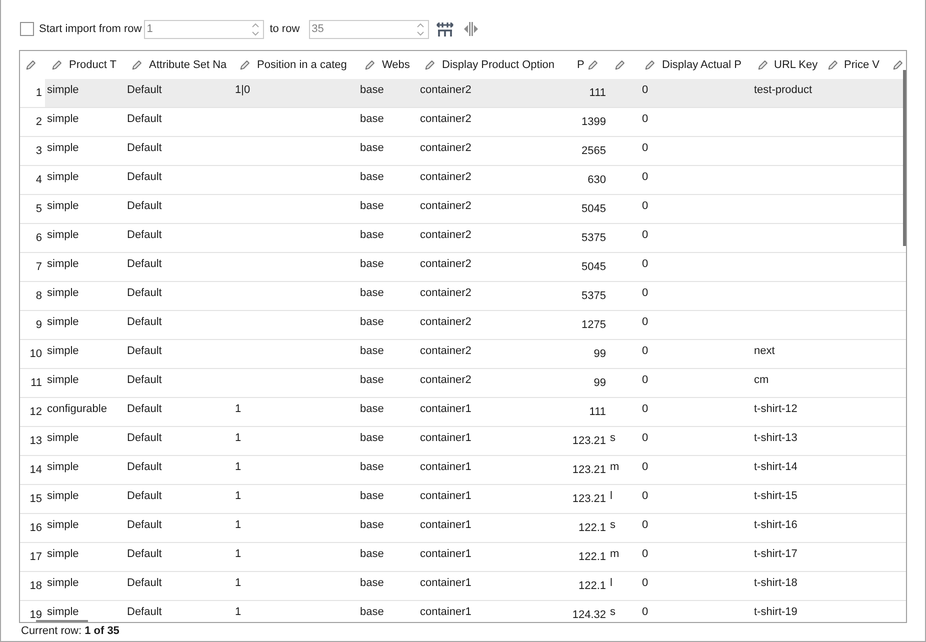 The width and height of the screenshot is (926, 642). Describe the element at coordinates (594, 122) in the screenshot. I see `table-cell: 1399` at that location.